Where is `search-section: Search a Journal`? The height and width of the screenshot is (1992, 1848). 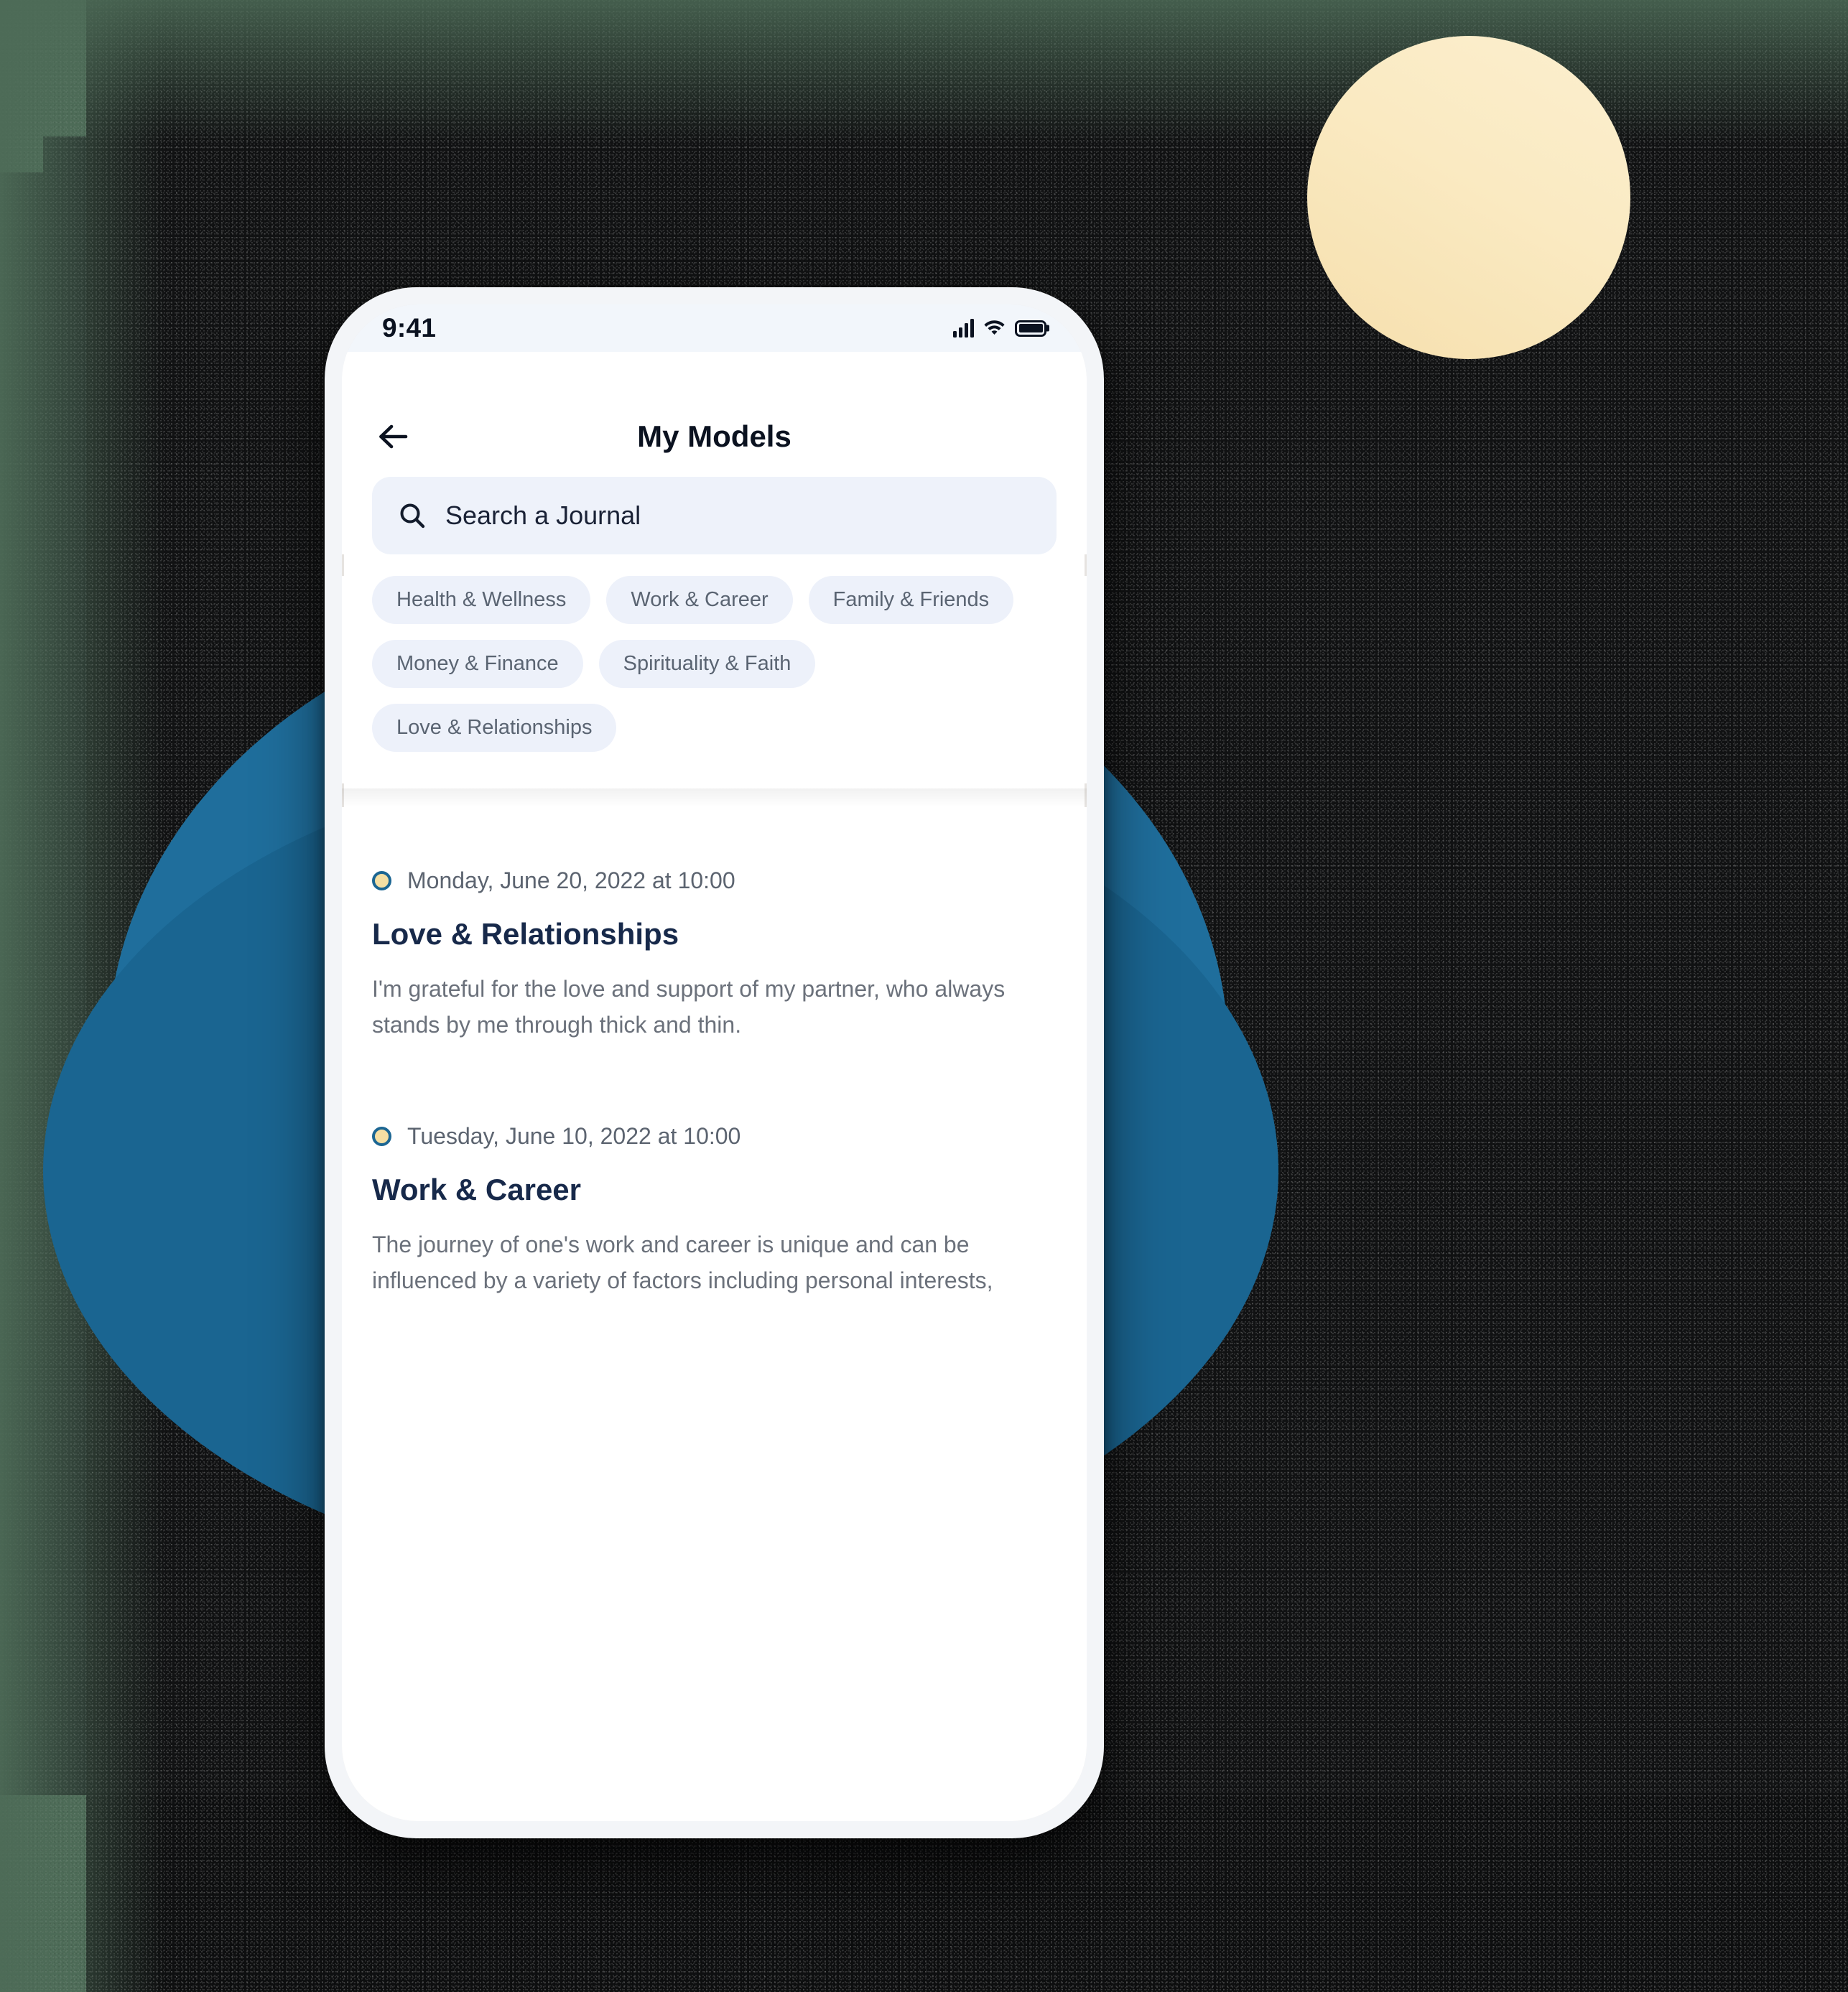 search-section: Search a Journal is located at coordinates (714, 515).